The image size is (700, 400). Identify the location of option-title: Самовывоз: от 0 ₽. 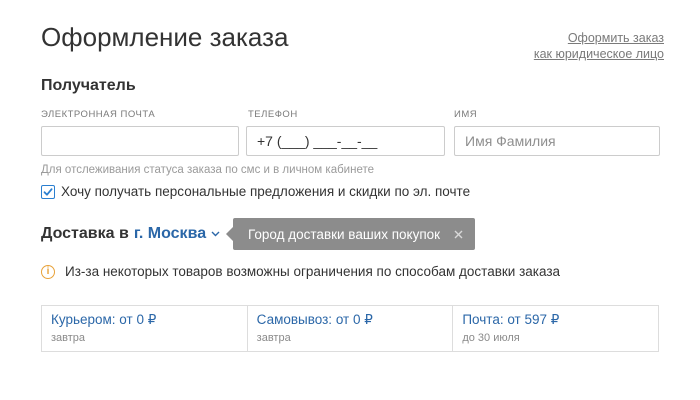
(355, 320).